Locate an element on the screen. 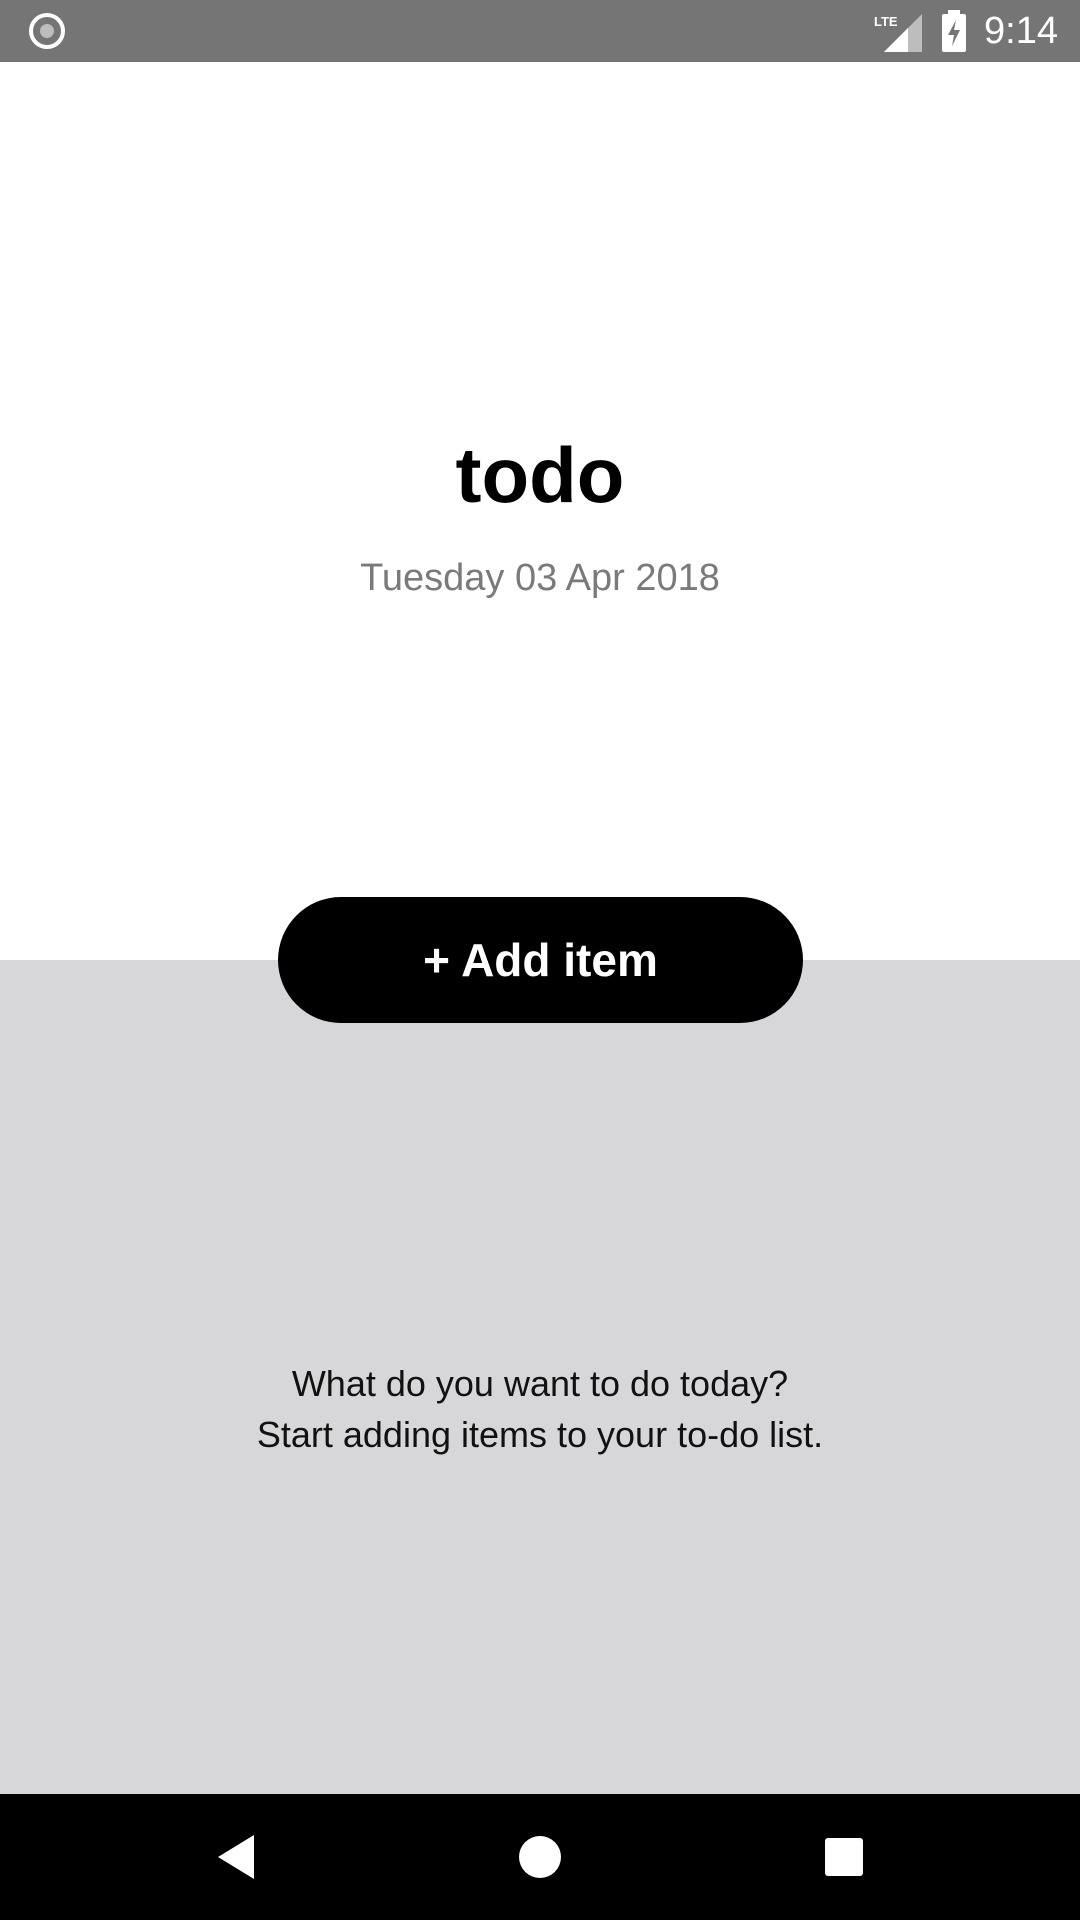 This screenshot has height=1920, width=1080. status-bar: LTE 9:14 is located at coordinates (540, 31).